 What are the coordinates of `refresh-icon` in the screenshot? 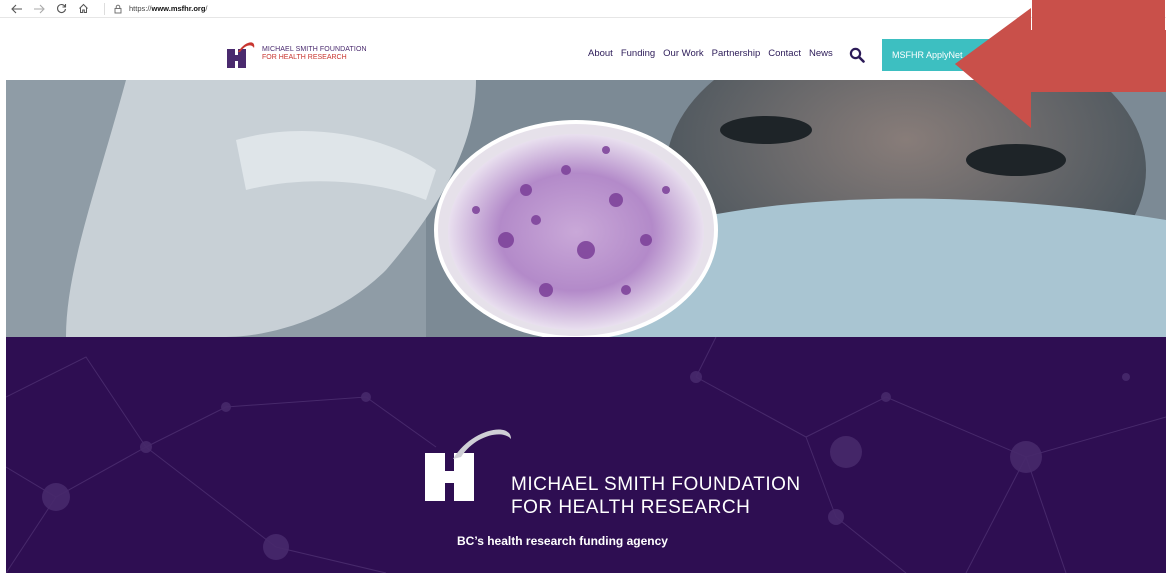 It's located at (61, 8).